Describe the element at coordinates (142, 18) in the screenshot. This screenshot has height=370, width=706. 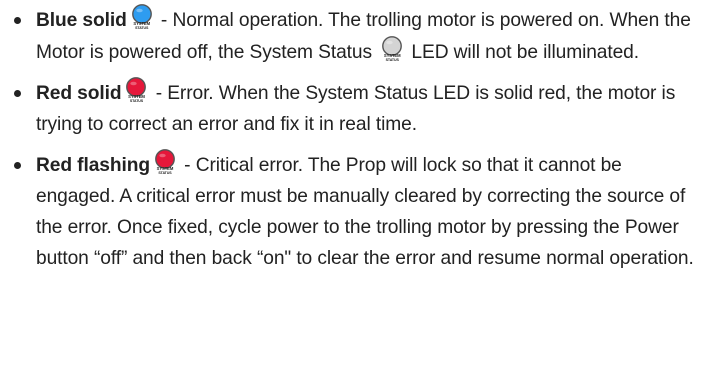
I see `led-blue-icon: SYSTEM STATUS` at that location.